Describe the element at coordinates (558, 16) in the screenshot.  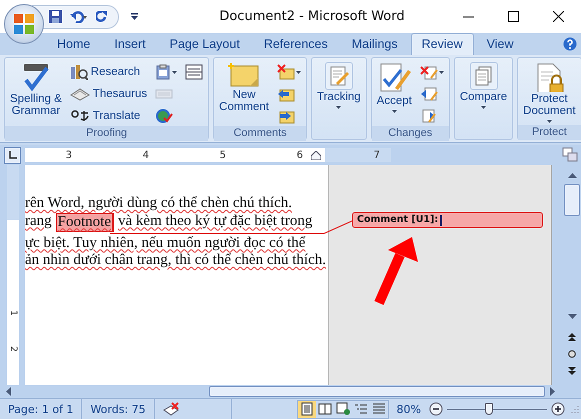
I see `close-icon` at that location.